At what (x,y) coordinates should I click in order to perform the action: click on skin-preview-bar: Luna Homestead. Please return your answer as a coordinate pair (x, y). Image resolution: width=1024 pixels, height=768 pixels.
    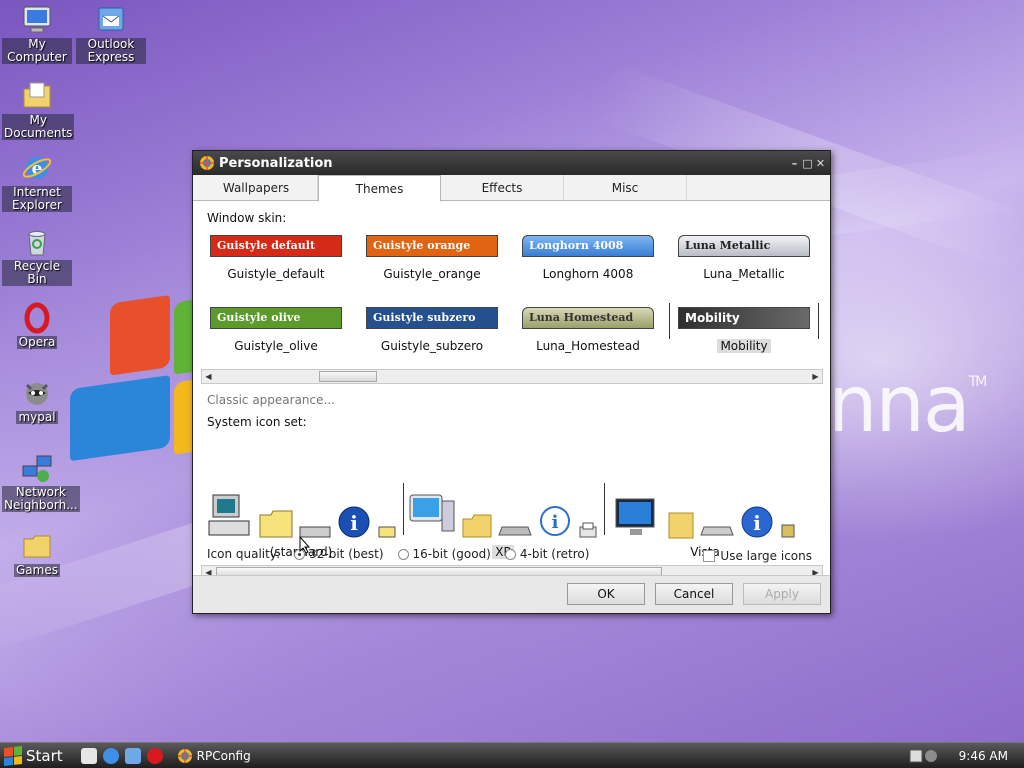
    Looking at the image, I should click on (588, 318).